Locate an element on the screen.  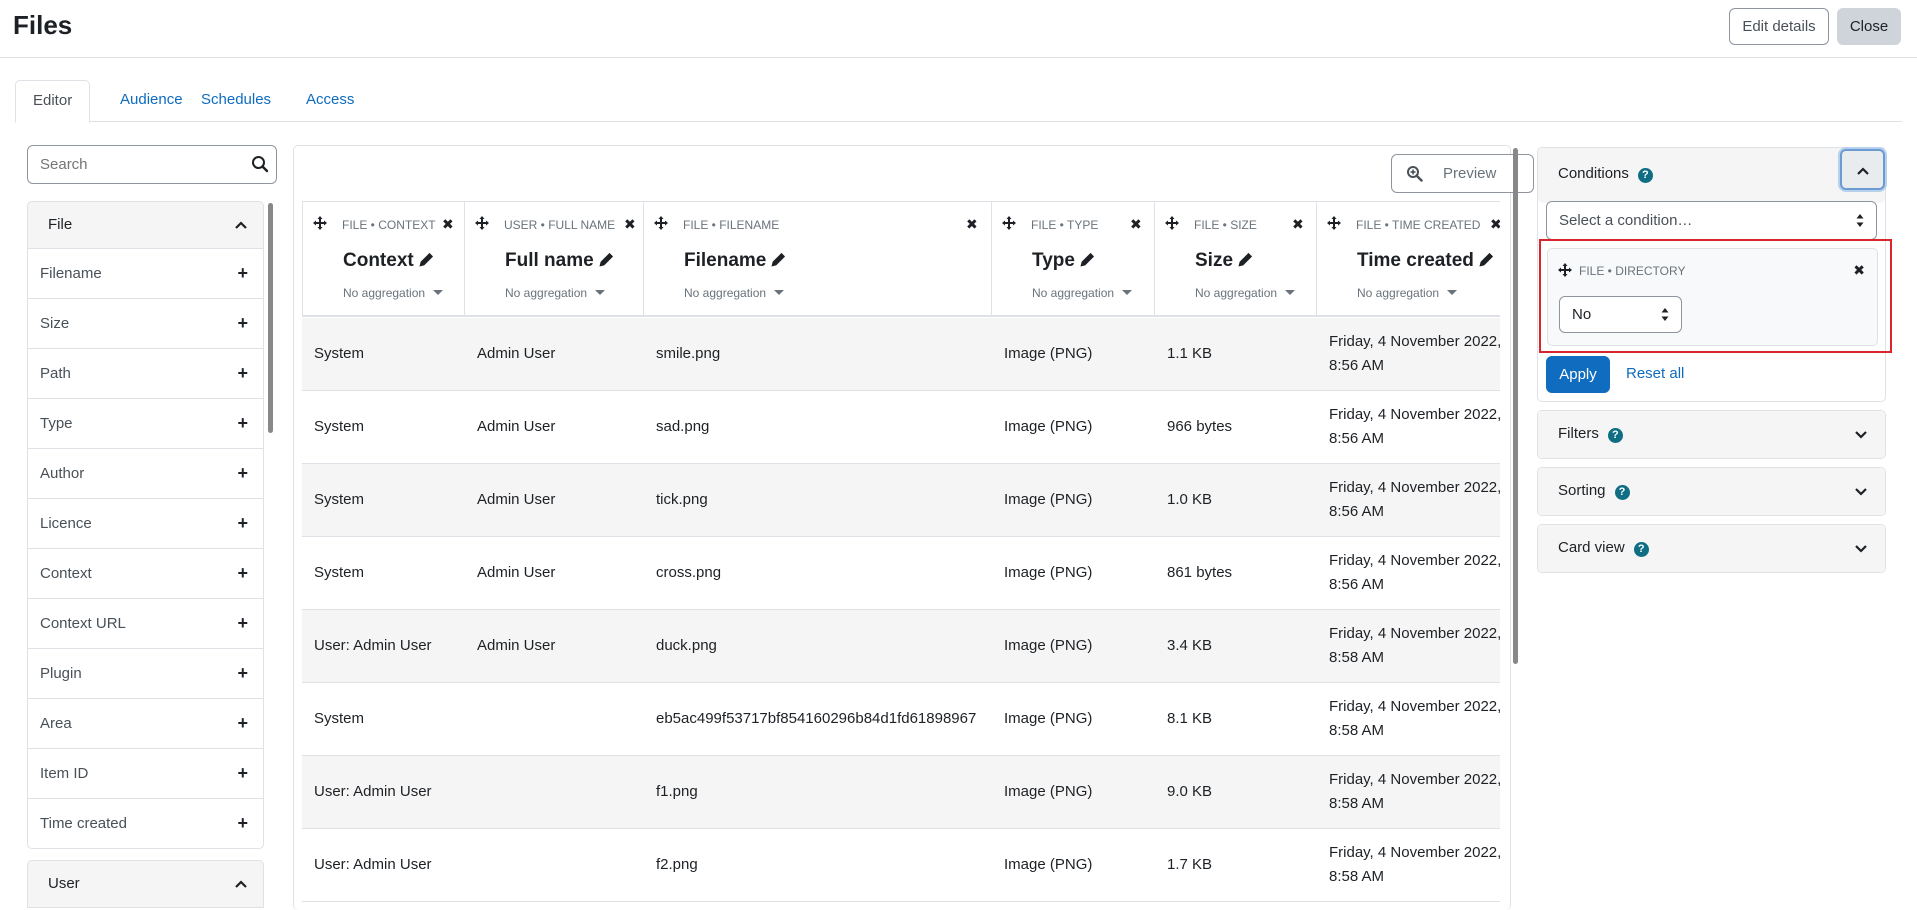
sidebar-search is located at coordinates (152, 164).